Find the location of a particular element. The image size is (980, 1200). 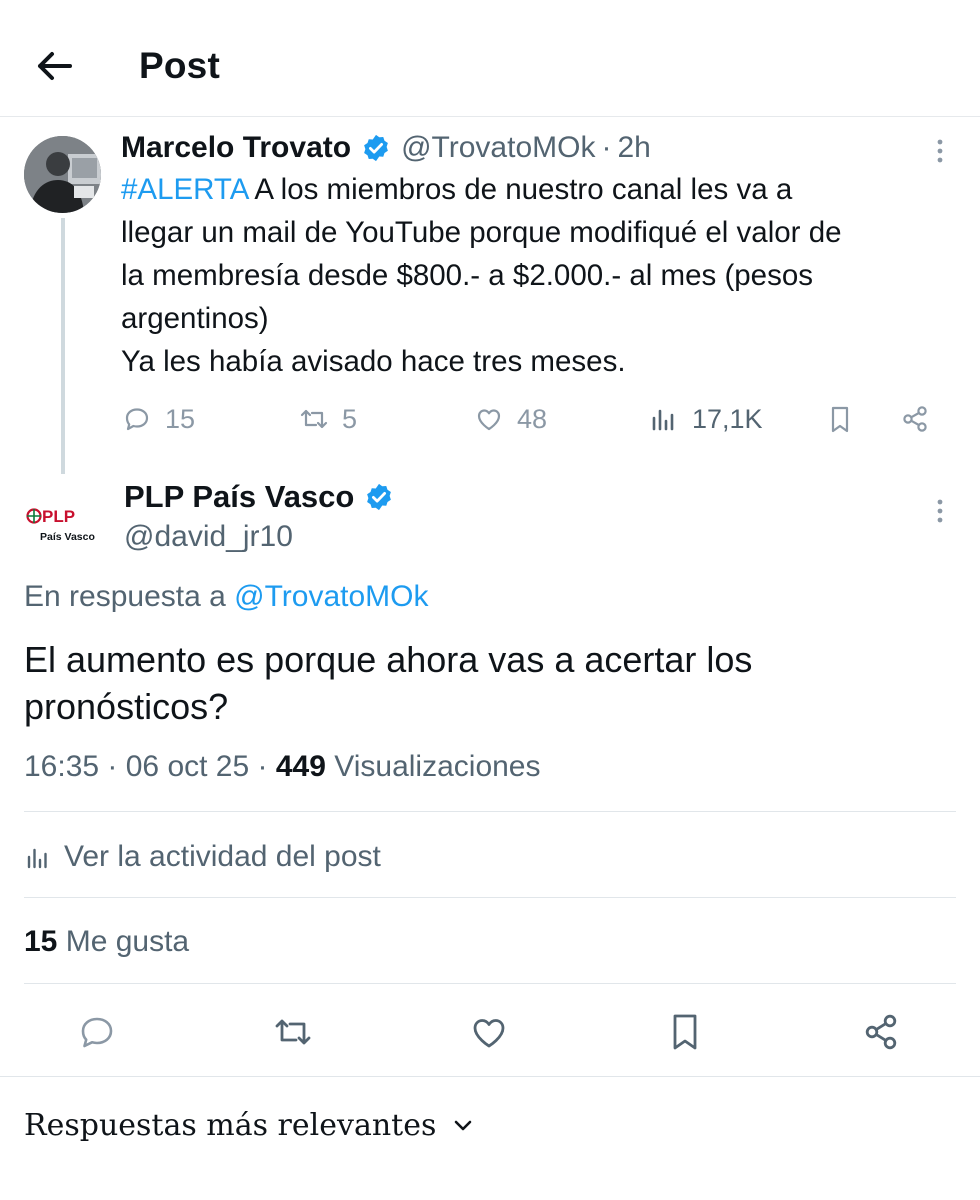

views-label: Visualizaciones is located at coordinates (433, 766).